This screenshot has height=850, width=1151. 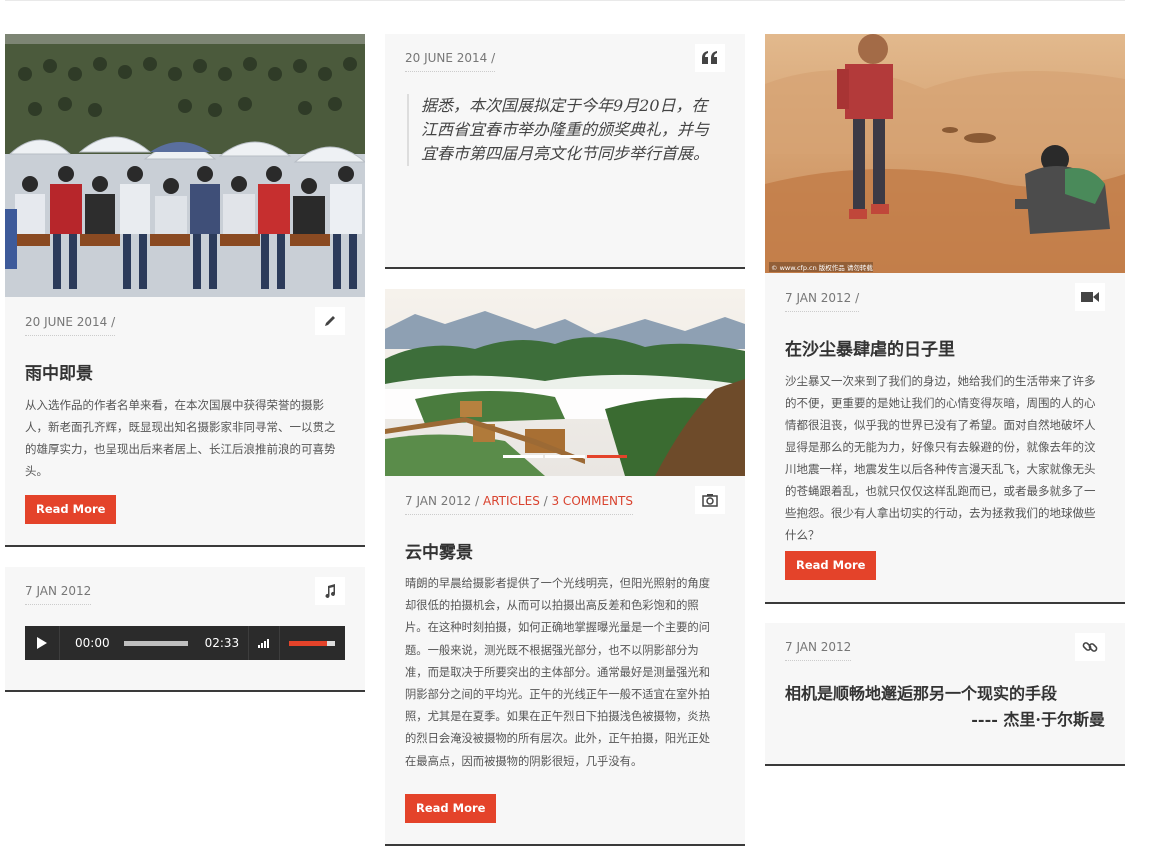 I want to click on post-date: 7 JAN 2012 /, so click(x=822, y=301).